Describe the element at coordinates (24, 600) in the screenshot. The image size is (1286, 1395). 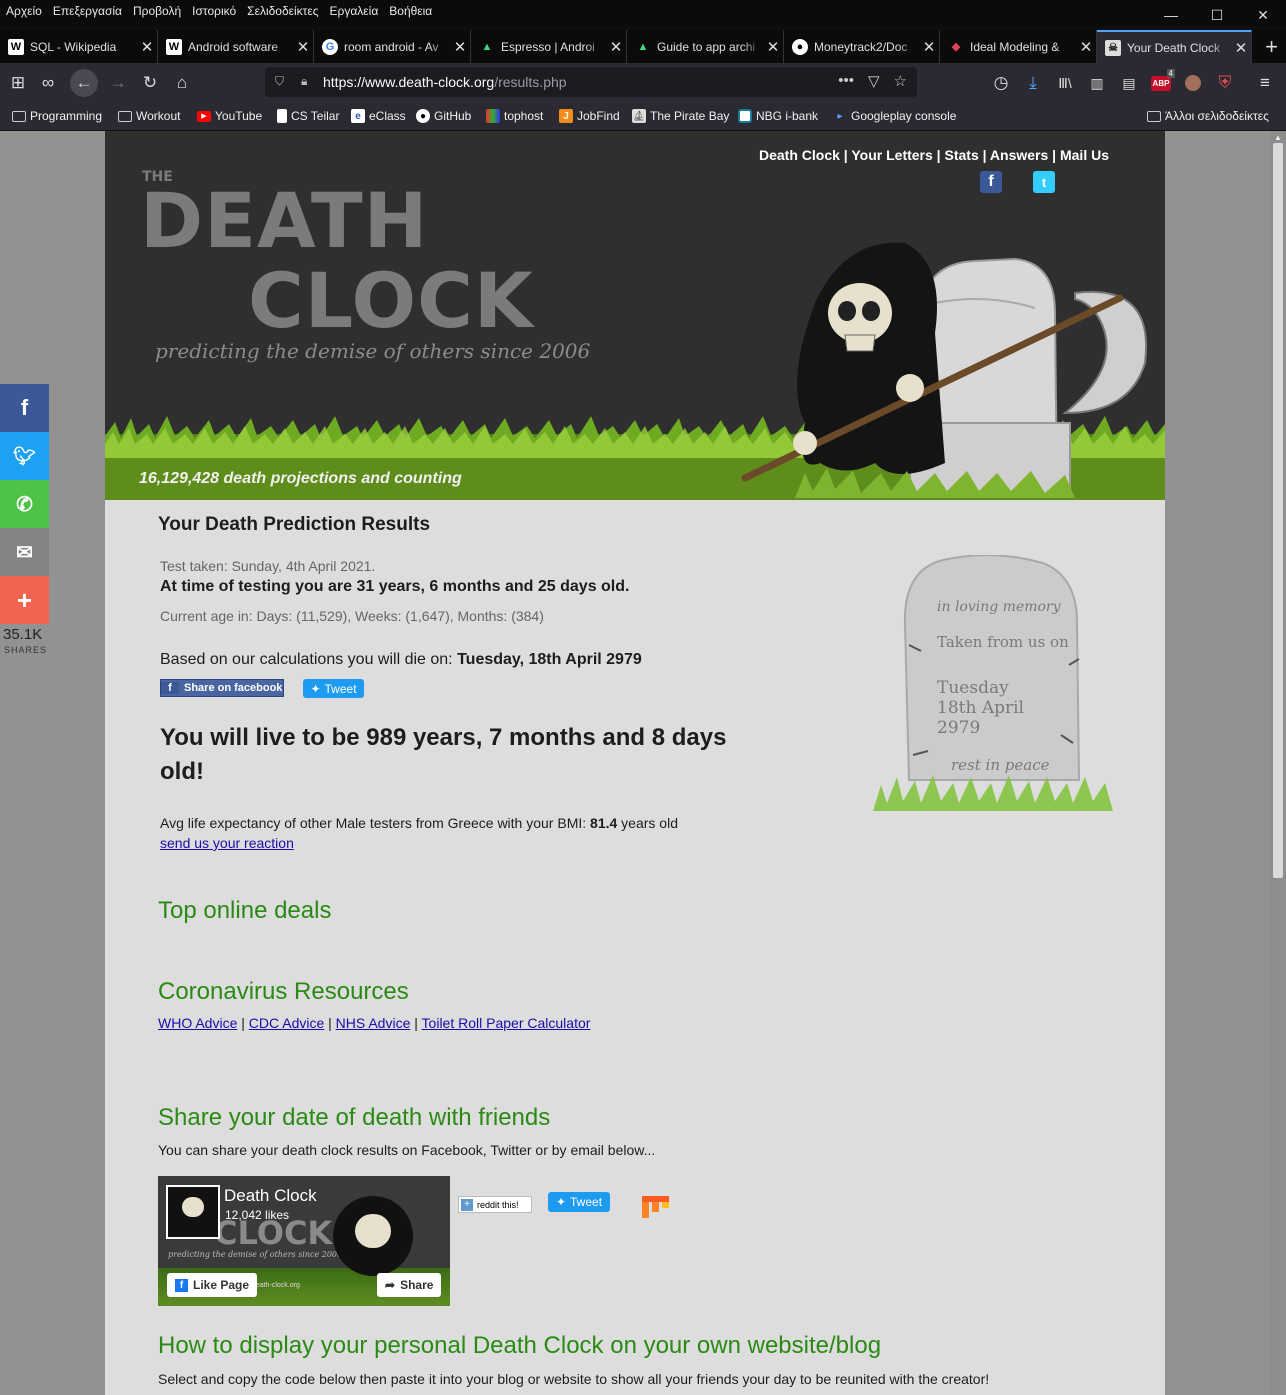
I see `more-share-icon: +` at that location.